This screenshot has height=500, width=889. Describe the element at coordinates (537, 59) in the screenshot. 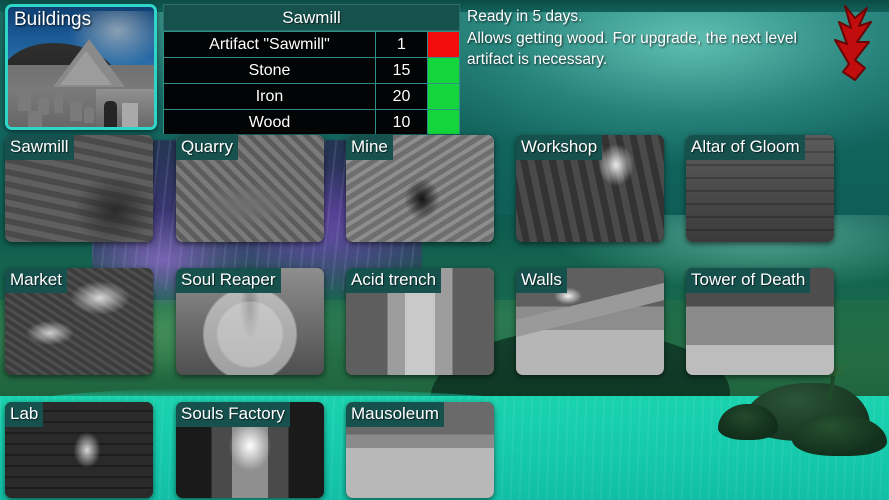

I see `status-line-description-cont: artifact is necessary.` at that location.